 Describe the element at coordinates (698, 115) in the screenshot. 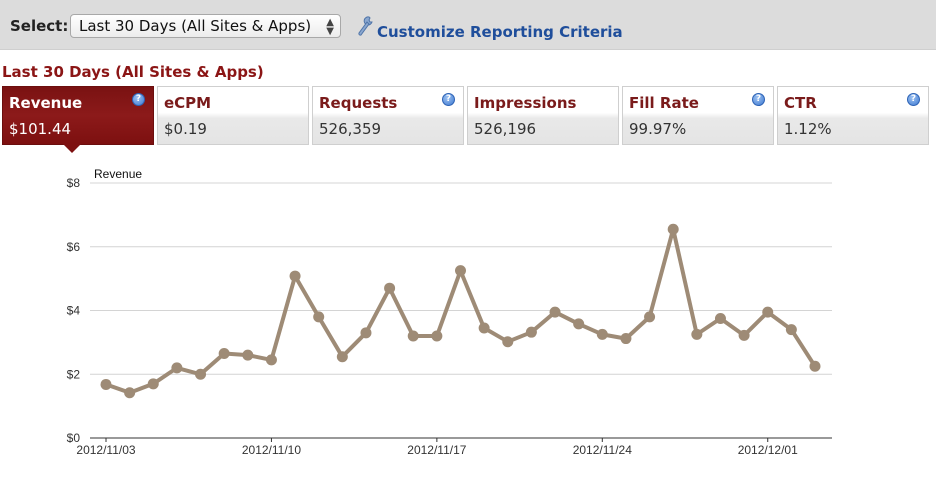

I see `metric-tile-fill-rate: Fill Rate 99.97%?` at that location.